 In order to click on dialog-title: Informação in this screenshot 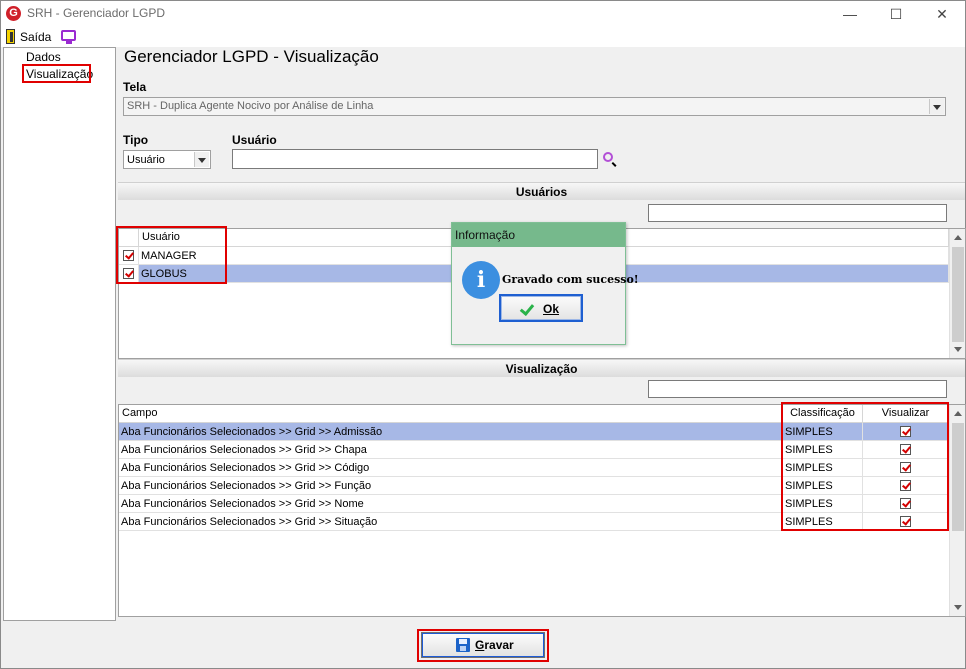, I will do `click(538, 235)`.